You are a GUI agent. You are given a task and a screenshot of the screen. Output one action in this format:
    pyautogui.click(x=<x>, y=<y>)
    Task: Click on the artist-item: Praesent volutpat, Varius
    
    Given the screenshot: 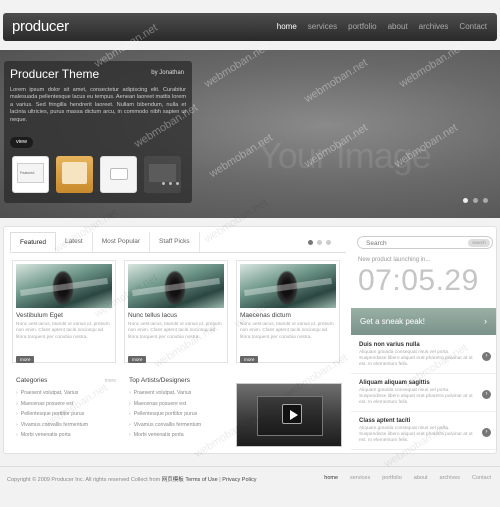 What is the action you would take?
    pyautogui.click(x=179, y=393)
    